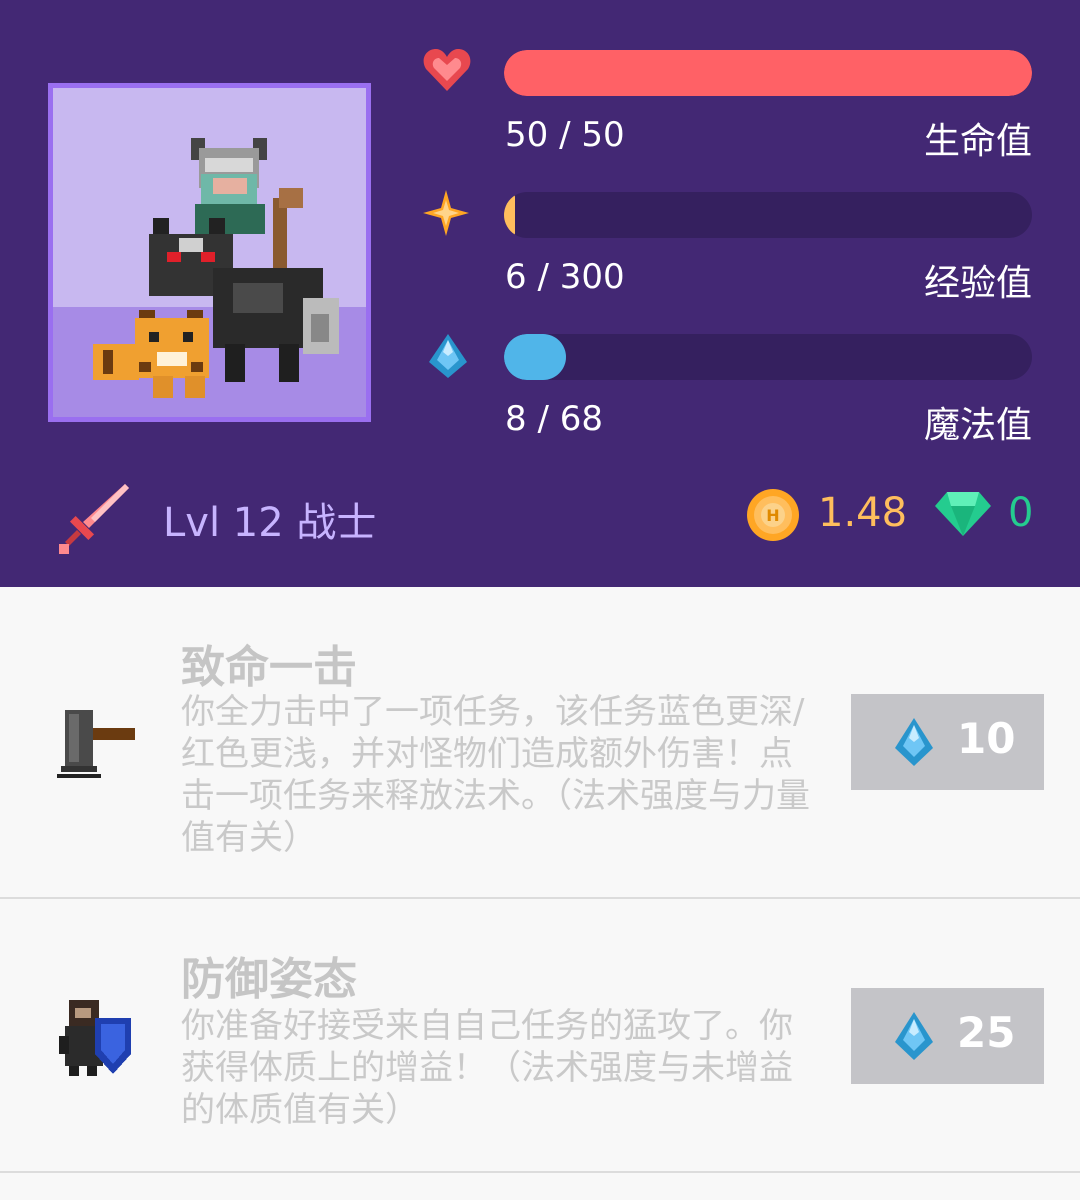 The image size is (1080, 1200). What do you see at coordinates (446, 213) in the screenshot?
I see `star-icon` at bounding box center [446, 213].